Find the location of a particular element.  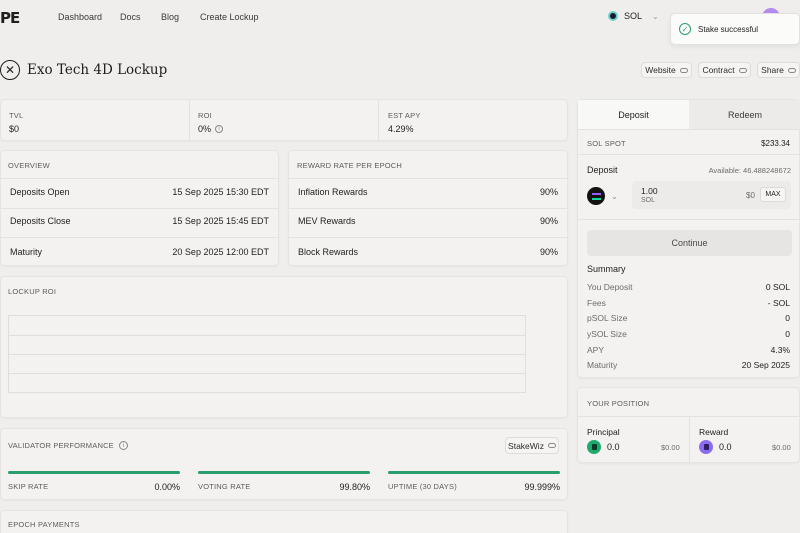

principal-value: 0.0 is located at coordinates (613, 447).